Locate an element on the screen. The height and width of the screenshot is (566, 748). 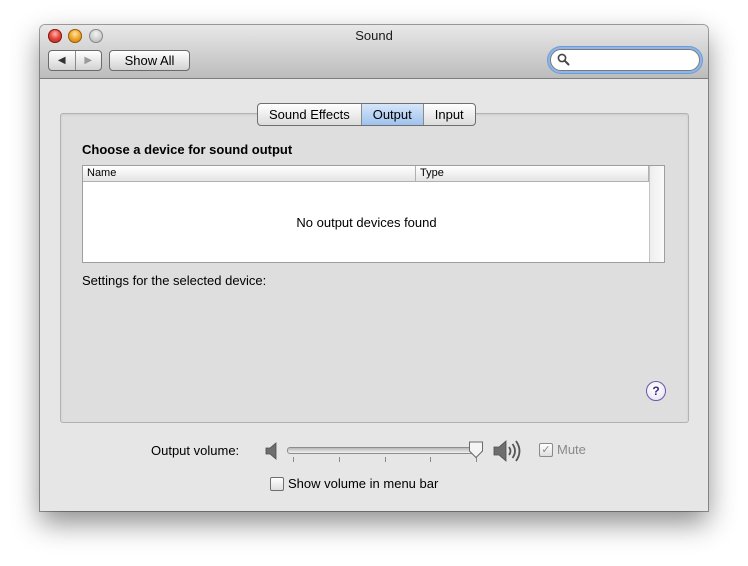
tab-output: Output is located at coordinates (391, 114).